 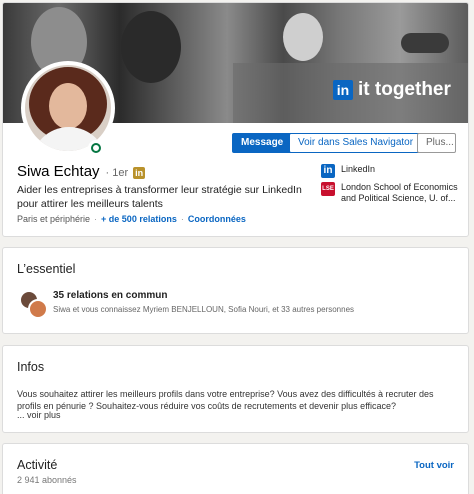 I want to click on banner-tagline: in it together, so click(x=392, y=90).